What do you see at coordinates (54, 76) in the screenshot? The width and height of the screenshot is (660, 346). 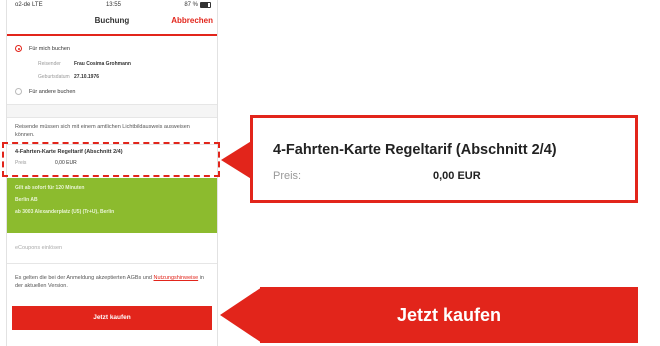 I see `birthdate-label: Geburtsdatum` at bounding box center [54, 76].